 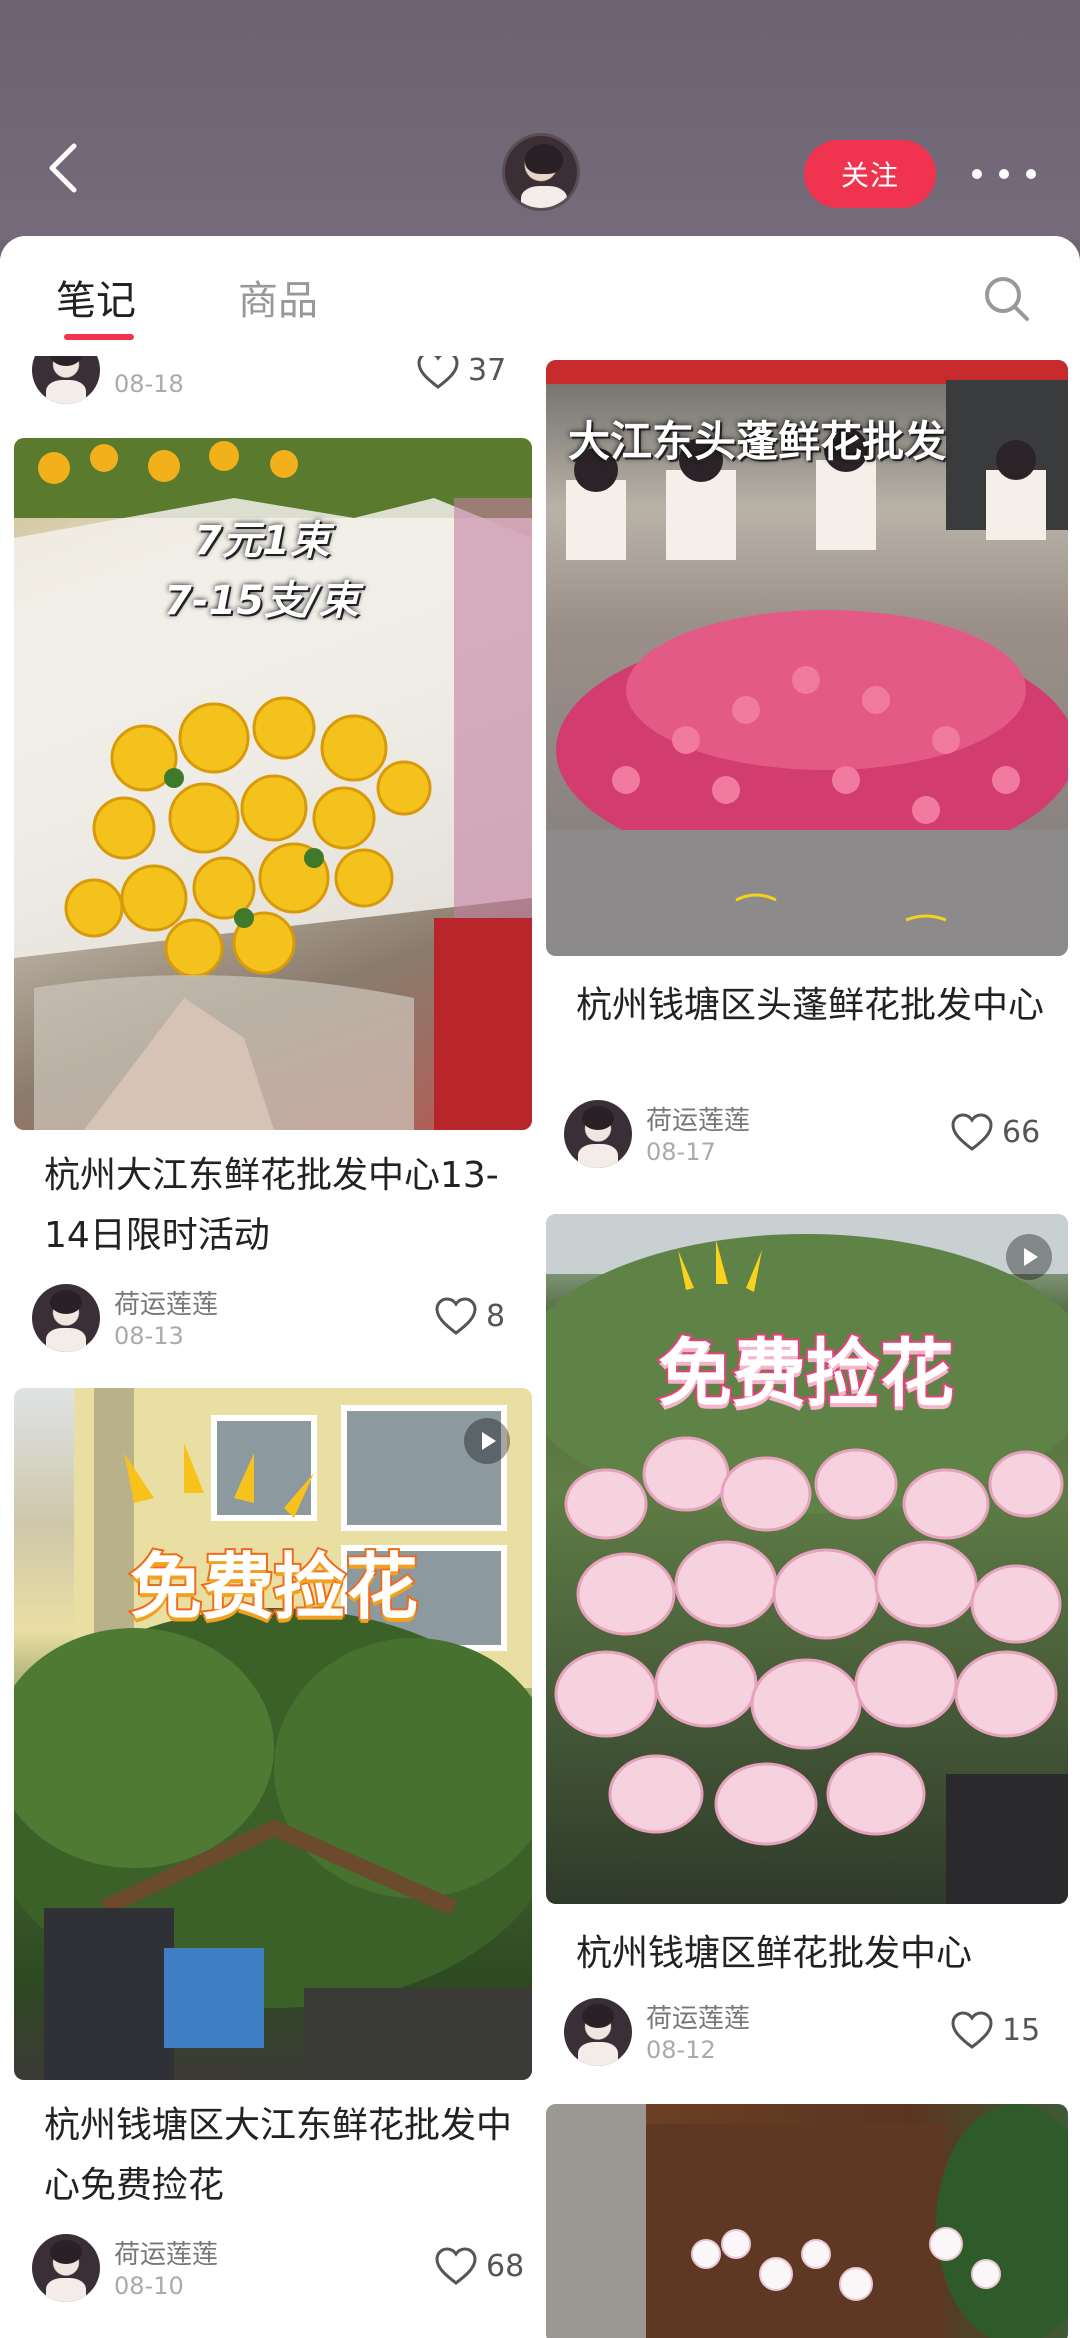 I want to click on tab-goods: 商品, so click(x=278, y=297).